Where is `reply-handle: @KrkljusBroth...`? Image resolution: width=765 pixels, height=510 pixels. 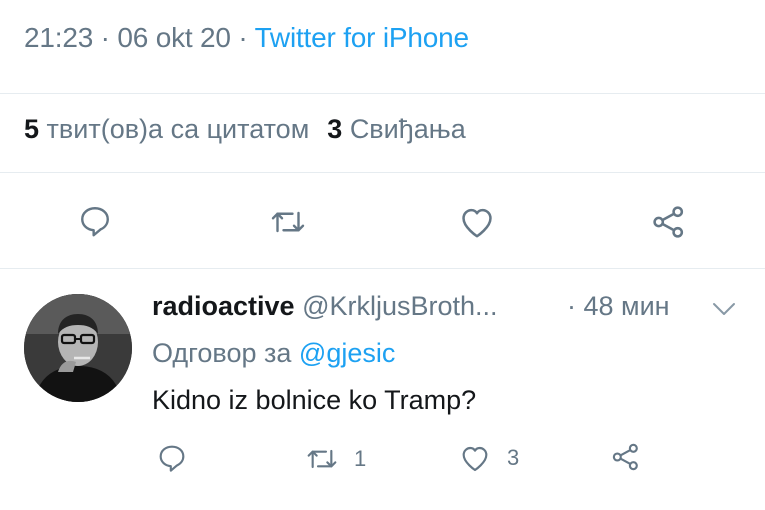
reply-handle: @KrkljusBroth... is located at coordinates (399, 306).